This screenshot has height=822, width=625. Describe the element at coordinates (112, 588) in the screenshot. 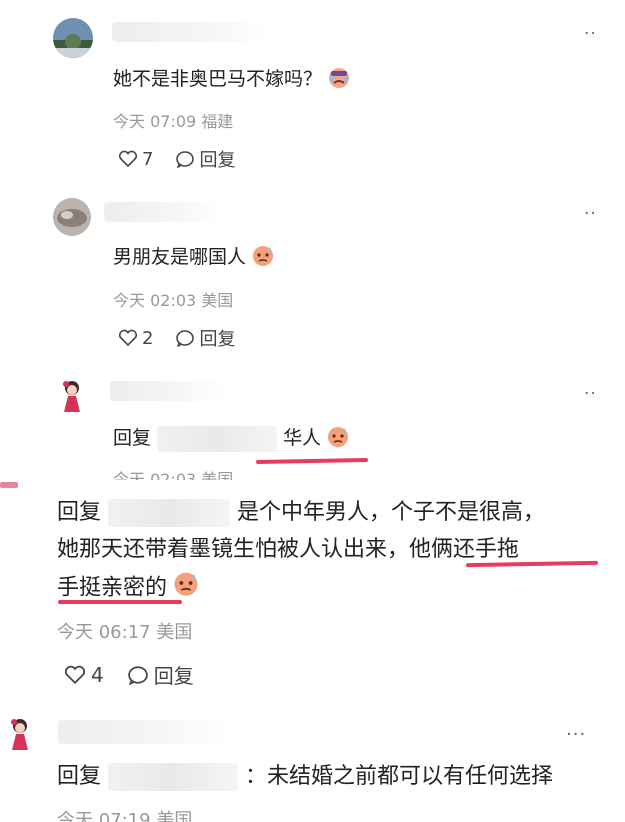

I see `comment-body: 手挺亲密的` at that location.